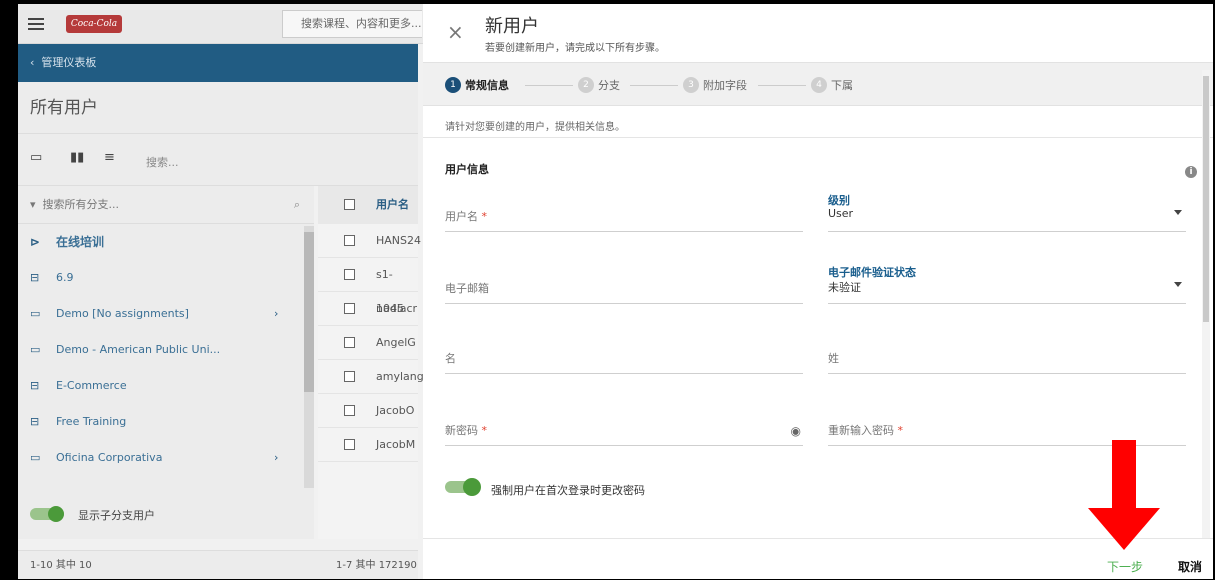  What do you see at coordinates (396, 342) in the screenshot?
I see `username-cell: AngelG` at bounding box center [396, 342].